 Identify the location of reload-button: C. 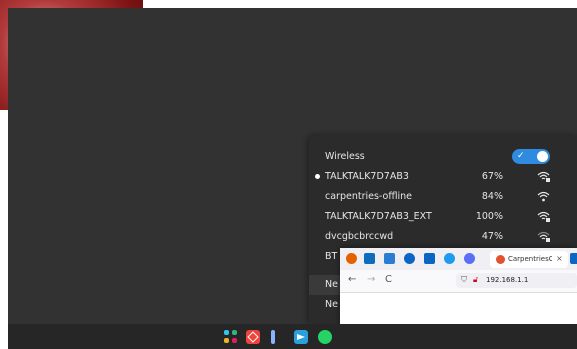
(388, 279).